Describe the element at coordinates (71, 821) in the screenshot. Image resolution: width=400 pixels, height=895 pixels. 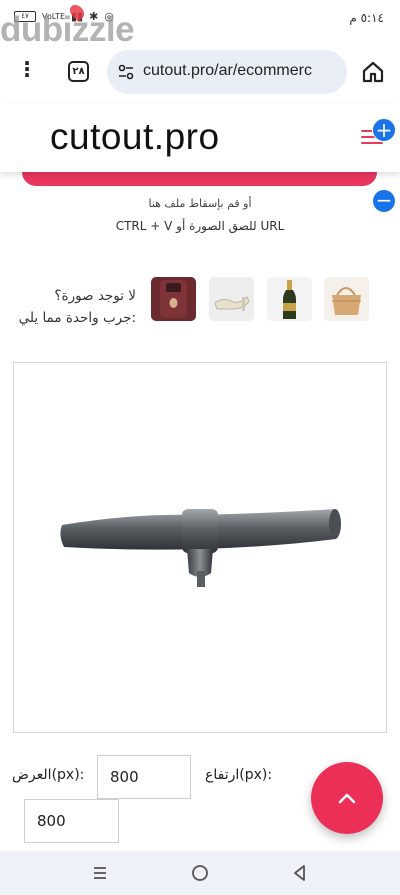
I see `height-input: 800` at that location.